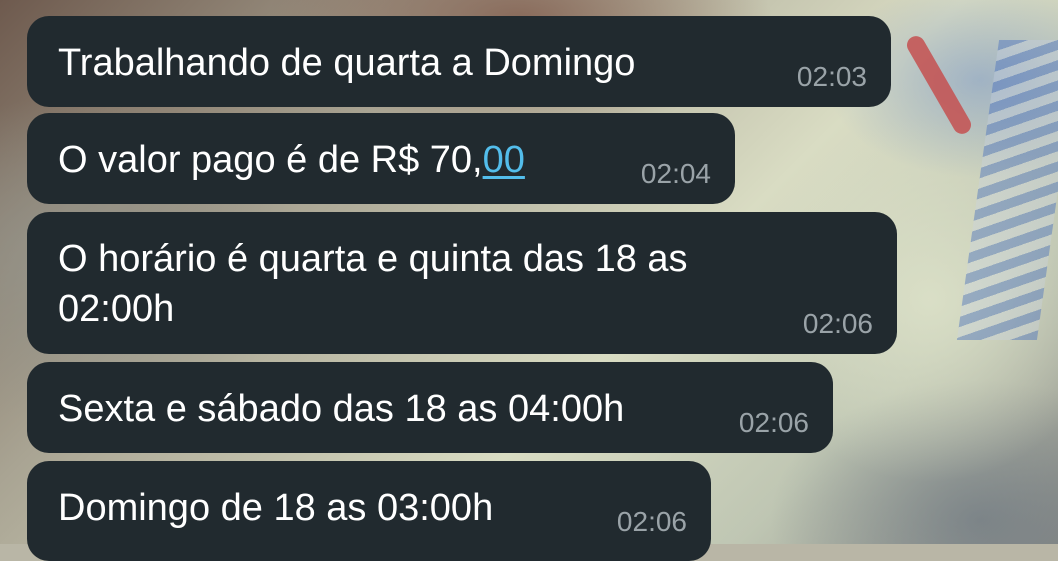 This screenshot has height=561, width=1058. I want to click on message-text-part: O valor pago é de R$ 70,, so click(270, 160).